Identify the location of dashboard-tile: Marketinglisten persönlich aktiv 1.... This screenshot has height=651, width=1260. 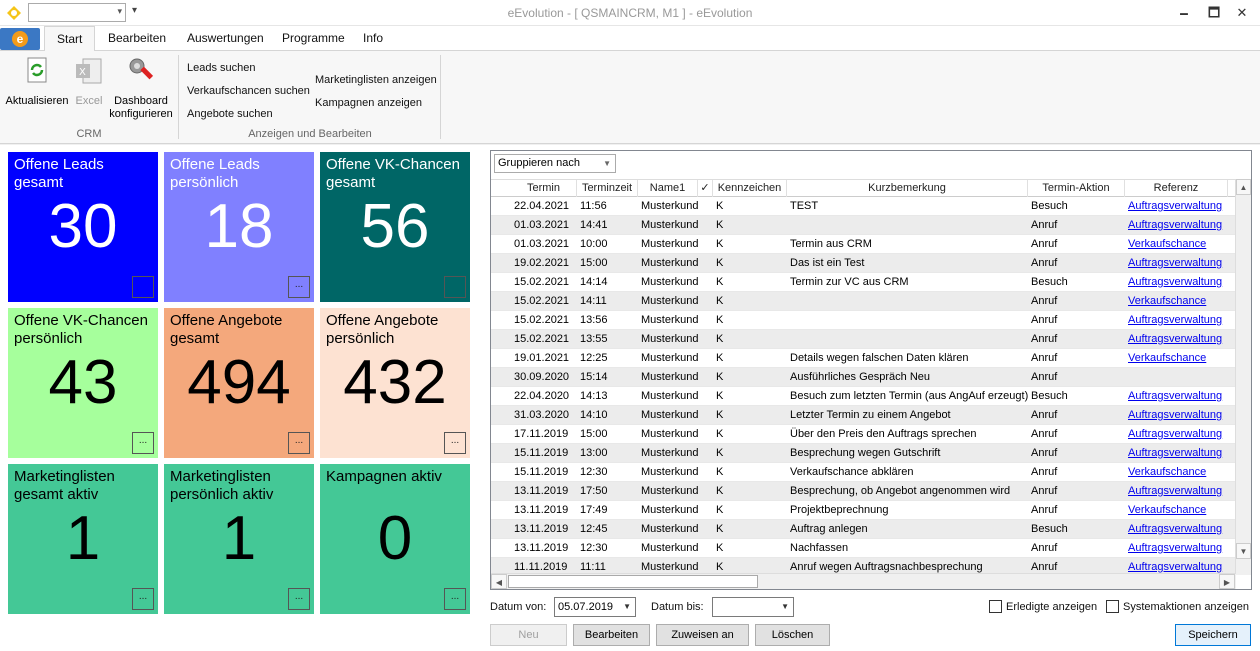
(239, 539).